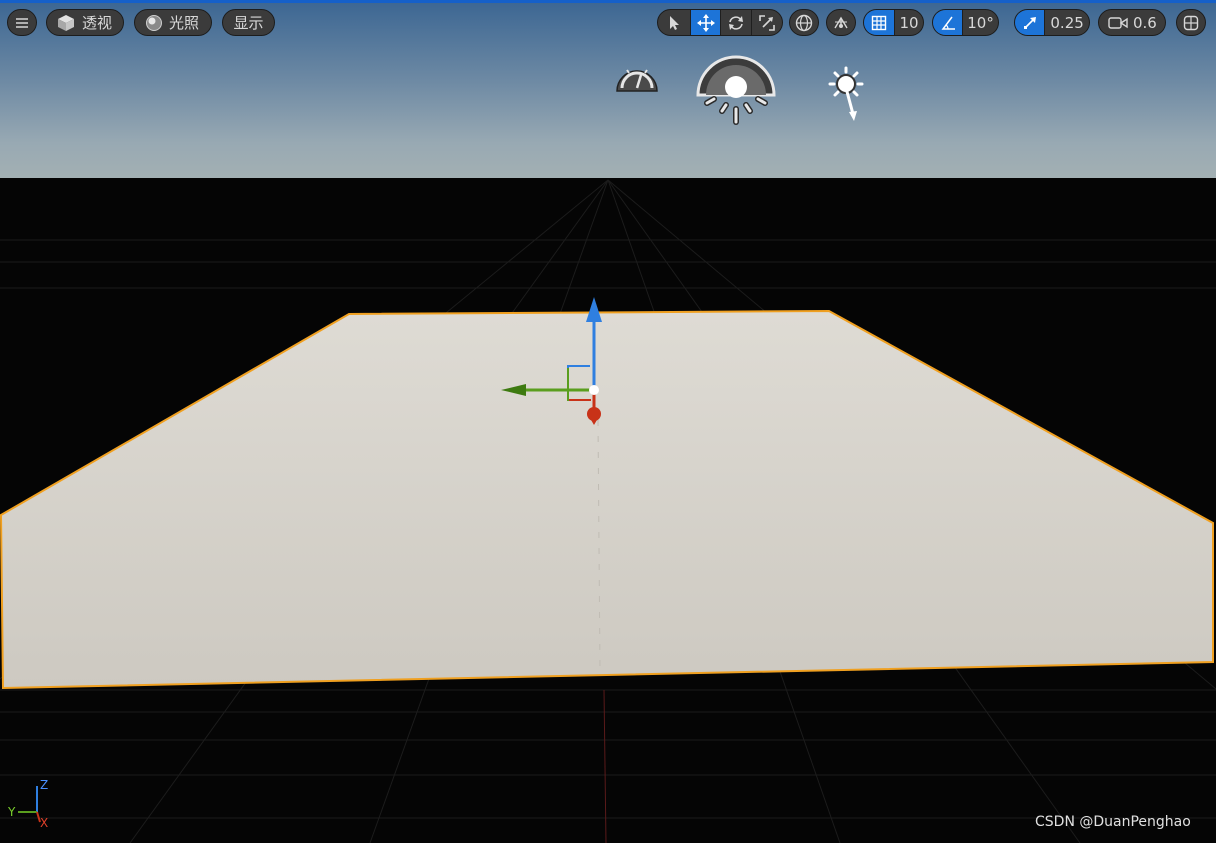  I want to click on scale-snap-value-dropdown: 0.25, so click(1066, 22).